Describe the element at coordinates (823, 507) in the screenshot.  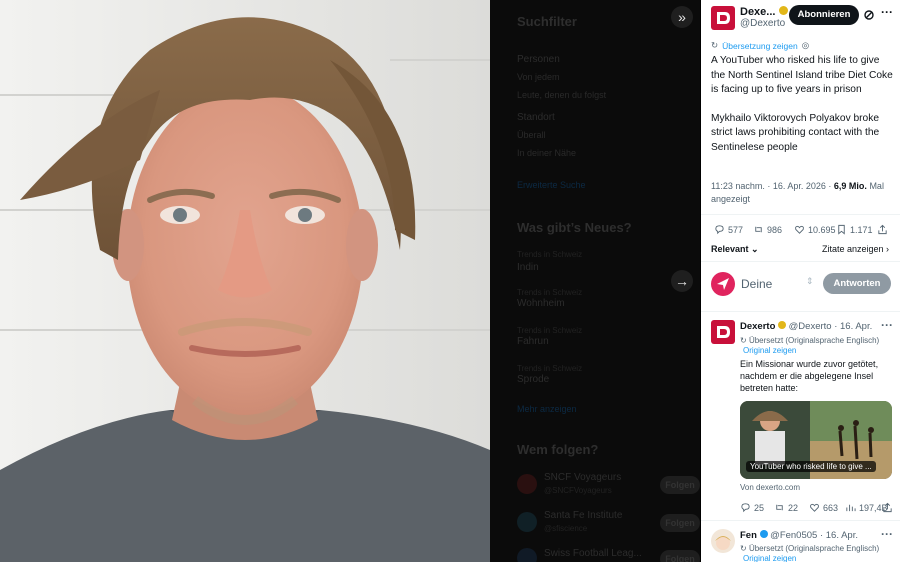
I see `reply-like-action: 663` at that location.